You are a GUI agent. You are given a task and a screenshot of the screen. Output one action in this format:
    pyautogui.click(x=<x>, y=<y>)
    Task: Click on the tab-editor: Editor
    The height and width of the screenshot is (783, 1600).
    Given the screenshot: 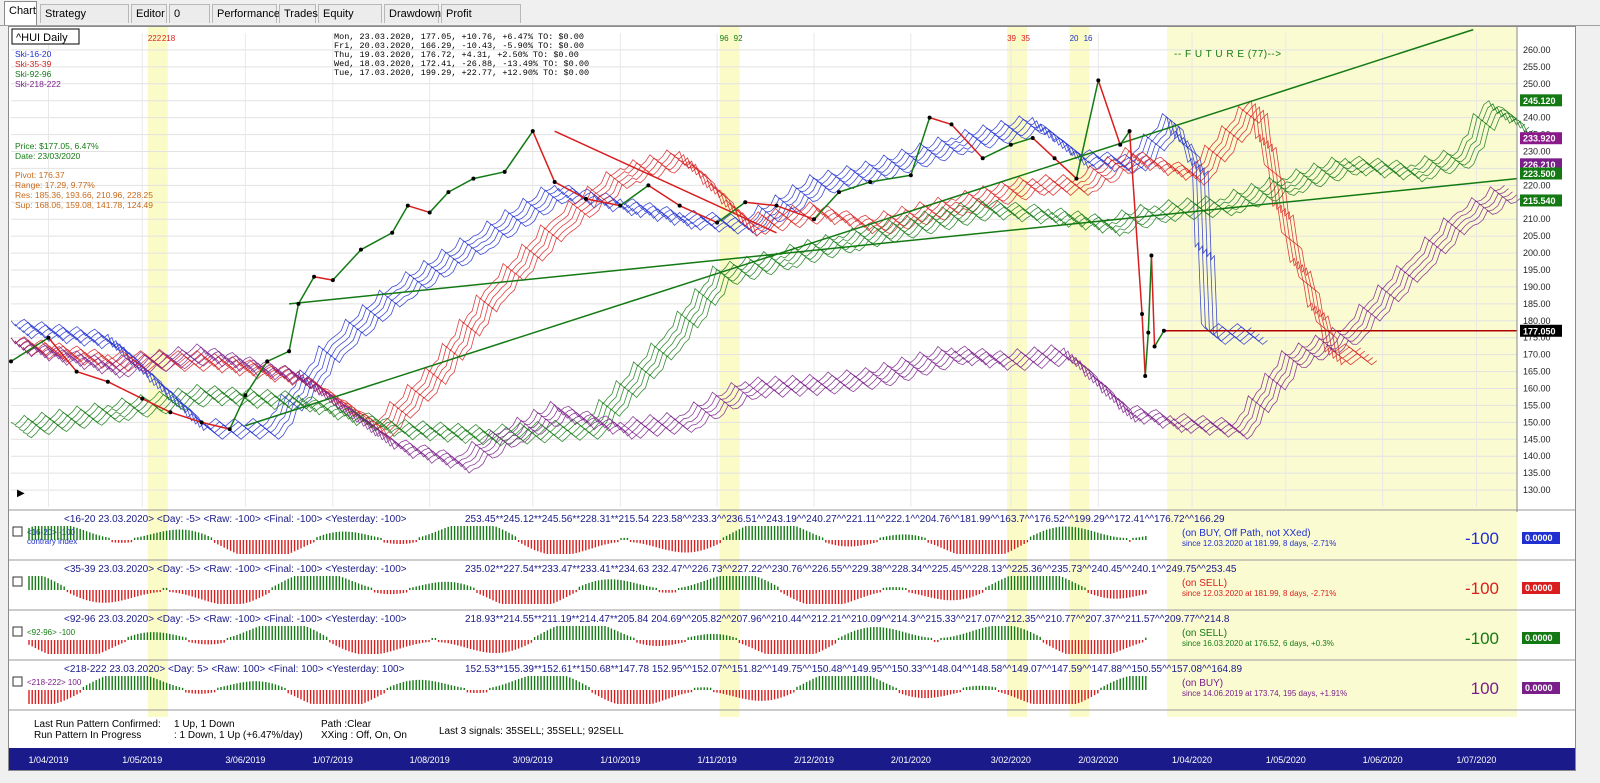 What is the action you would take?
    pyautogui.click(x=149, y=13)
    